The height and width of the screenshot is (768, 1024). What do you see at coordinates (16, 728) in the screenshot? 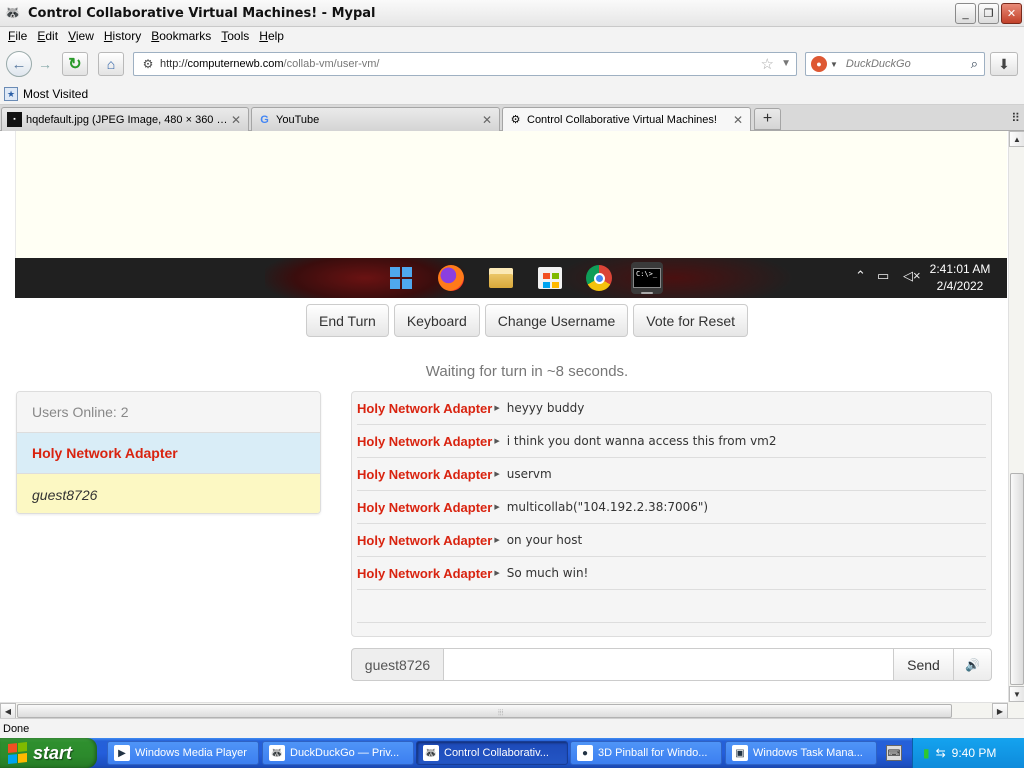
I see `status-text: Done` at bounding box center [16, 728].